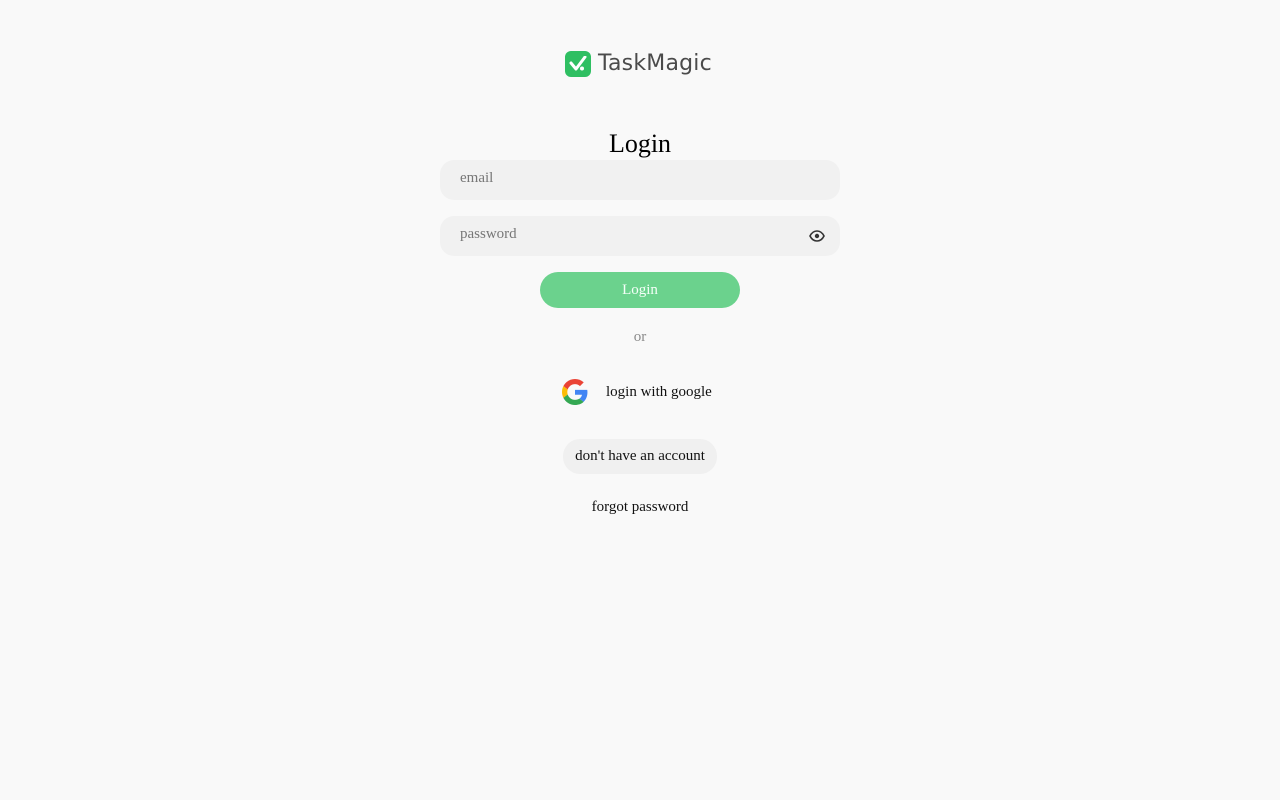 The height and width of the screenshot is (800, 1280). I want to click on eye-icon, so click(817, 236).